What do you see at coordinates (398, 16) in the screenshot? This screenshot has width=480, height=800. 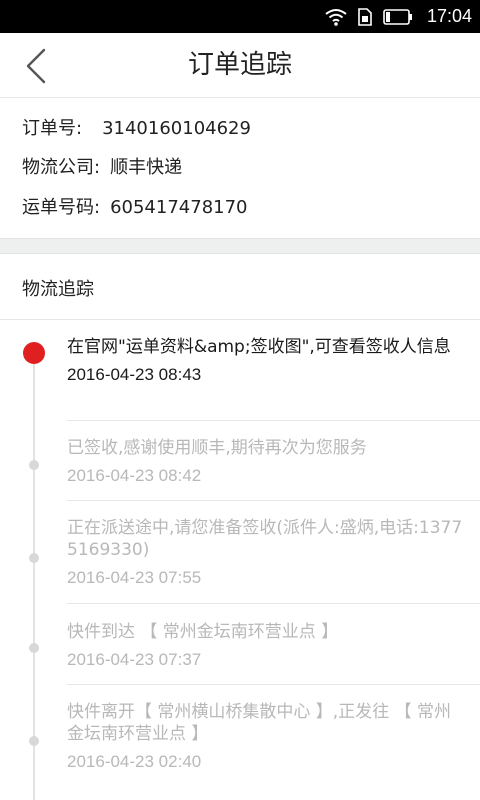 I see `battery-icon` at bounding box center [398, 16].